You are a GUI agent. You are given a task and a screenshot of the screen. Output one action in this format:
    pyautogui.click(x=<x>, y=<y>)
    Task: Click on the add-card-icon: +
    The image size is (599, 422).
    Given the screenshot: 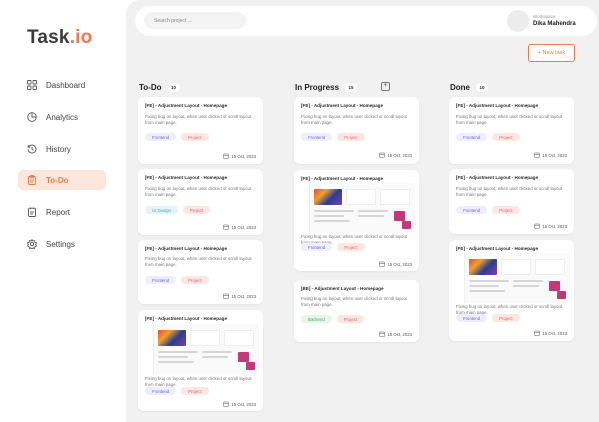 What is the action you would take?
    pyautogui.click(x=385, y=86)
    